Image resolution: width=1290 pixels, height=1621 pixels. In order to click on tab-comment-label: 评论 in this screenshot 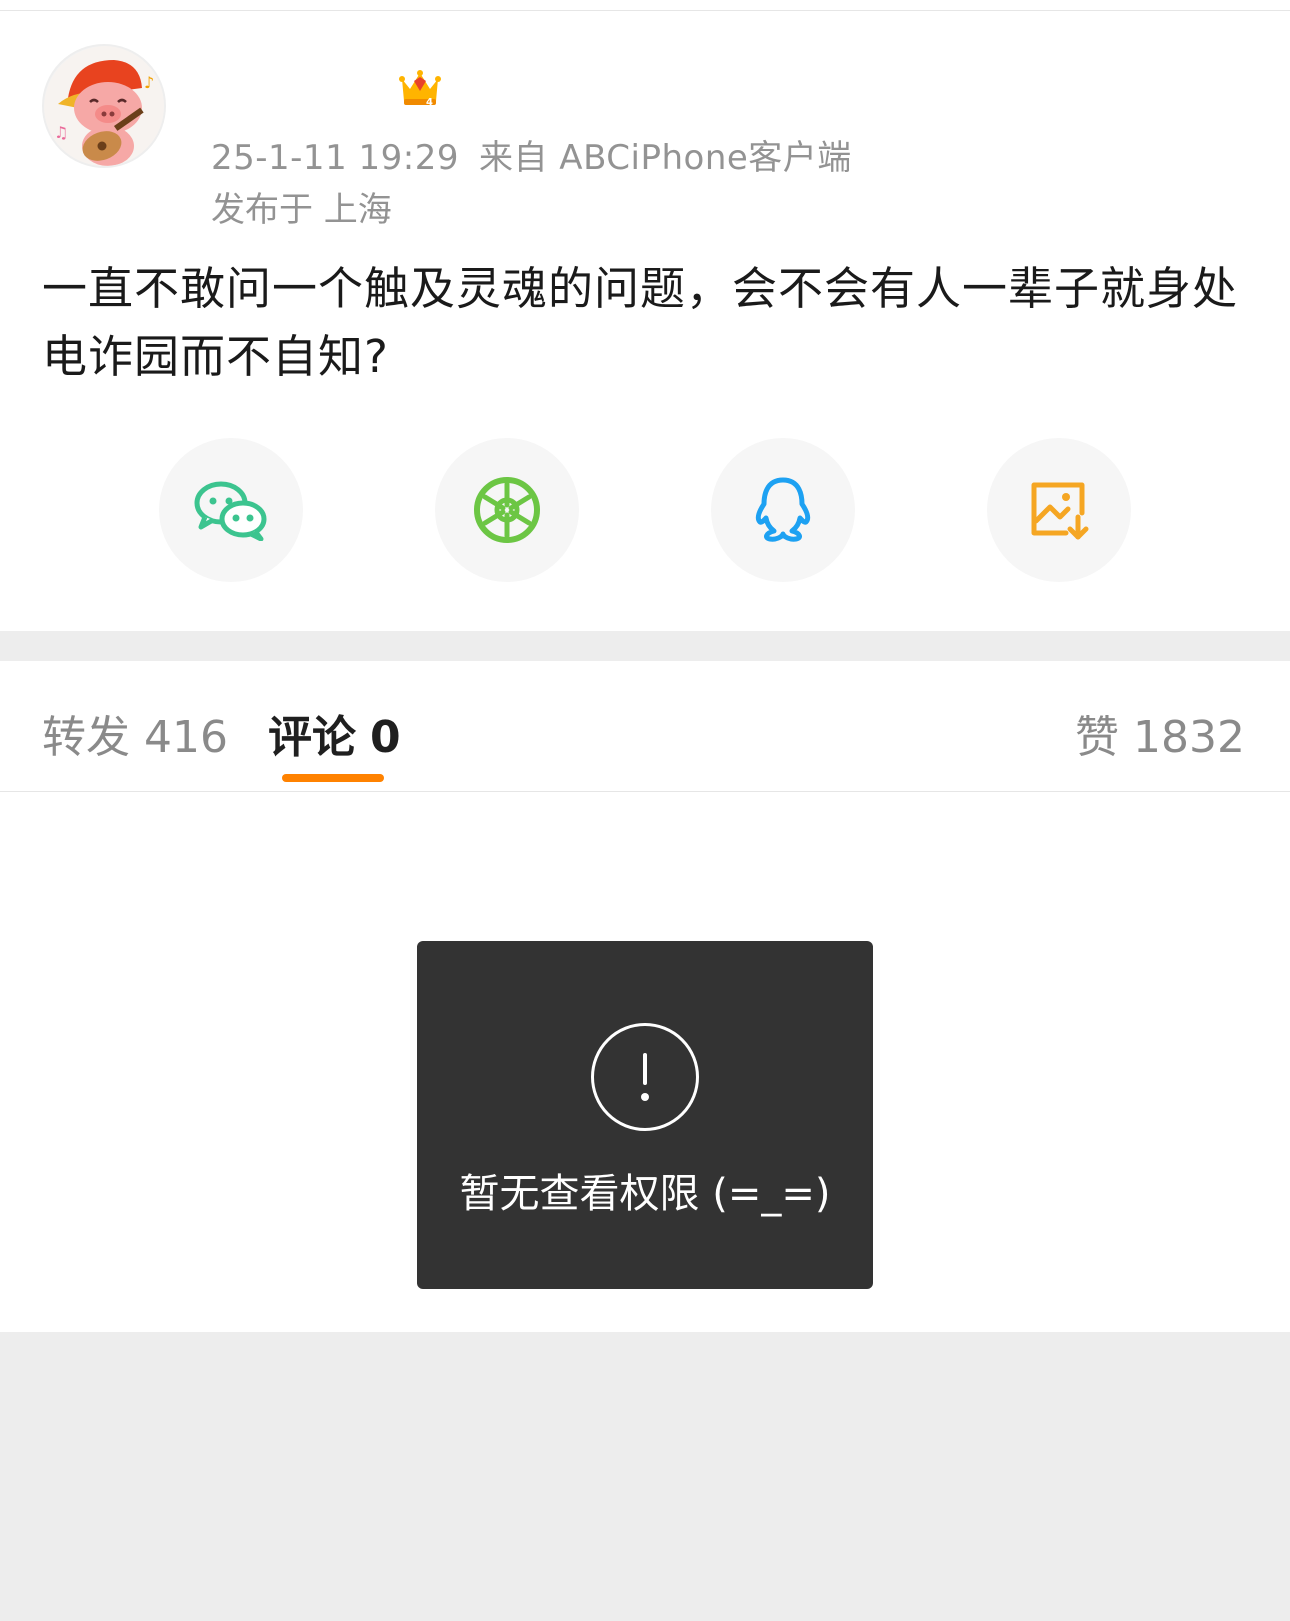, I will do `click(312, 737)`.